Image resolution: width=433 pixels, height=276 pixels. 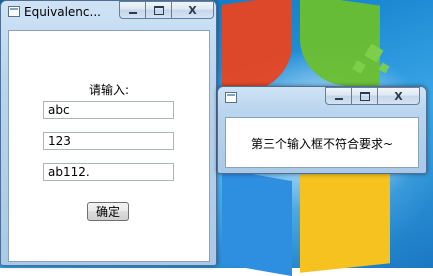 I want to click on windows-logo-blue, so click(x=257, y=222).